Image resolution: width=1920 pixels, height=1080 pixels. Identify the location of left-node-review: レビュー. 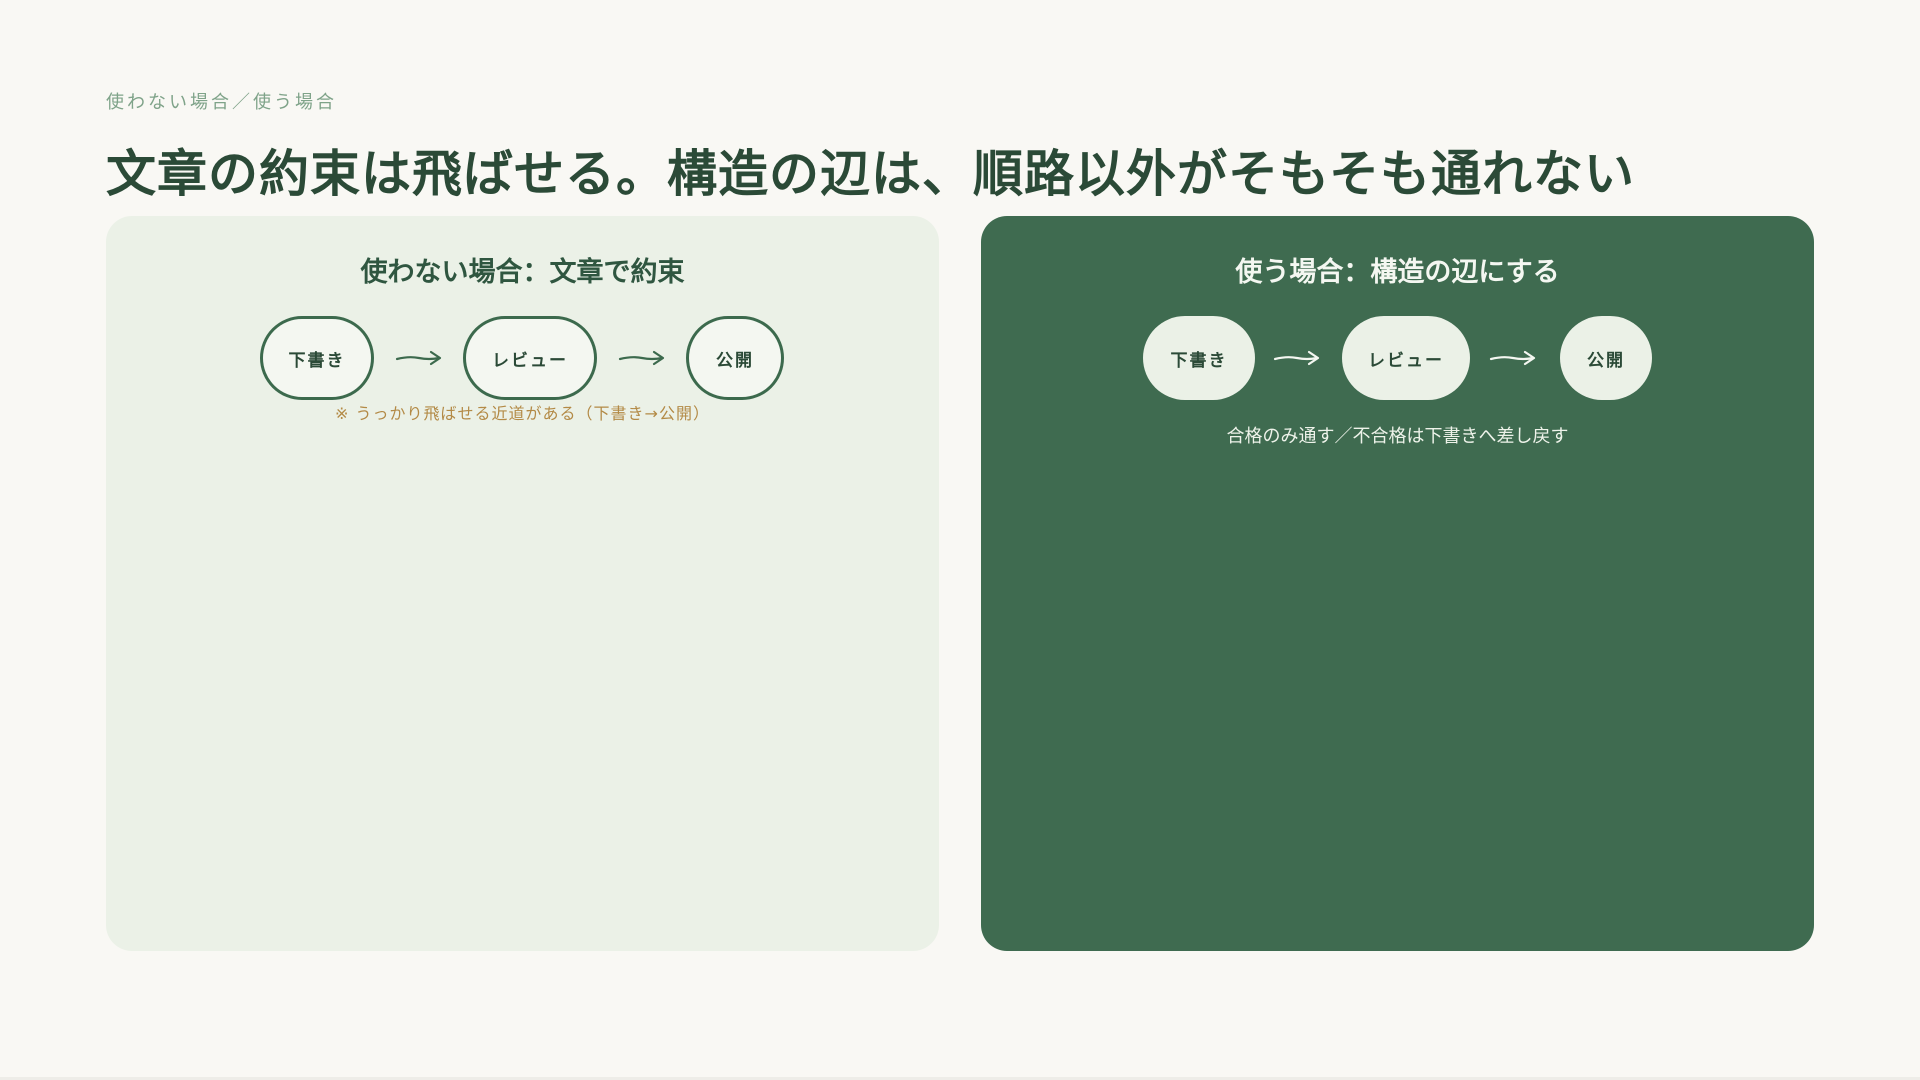
(530, 358).